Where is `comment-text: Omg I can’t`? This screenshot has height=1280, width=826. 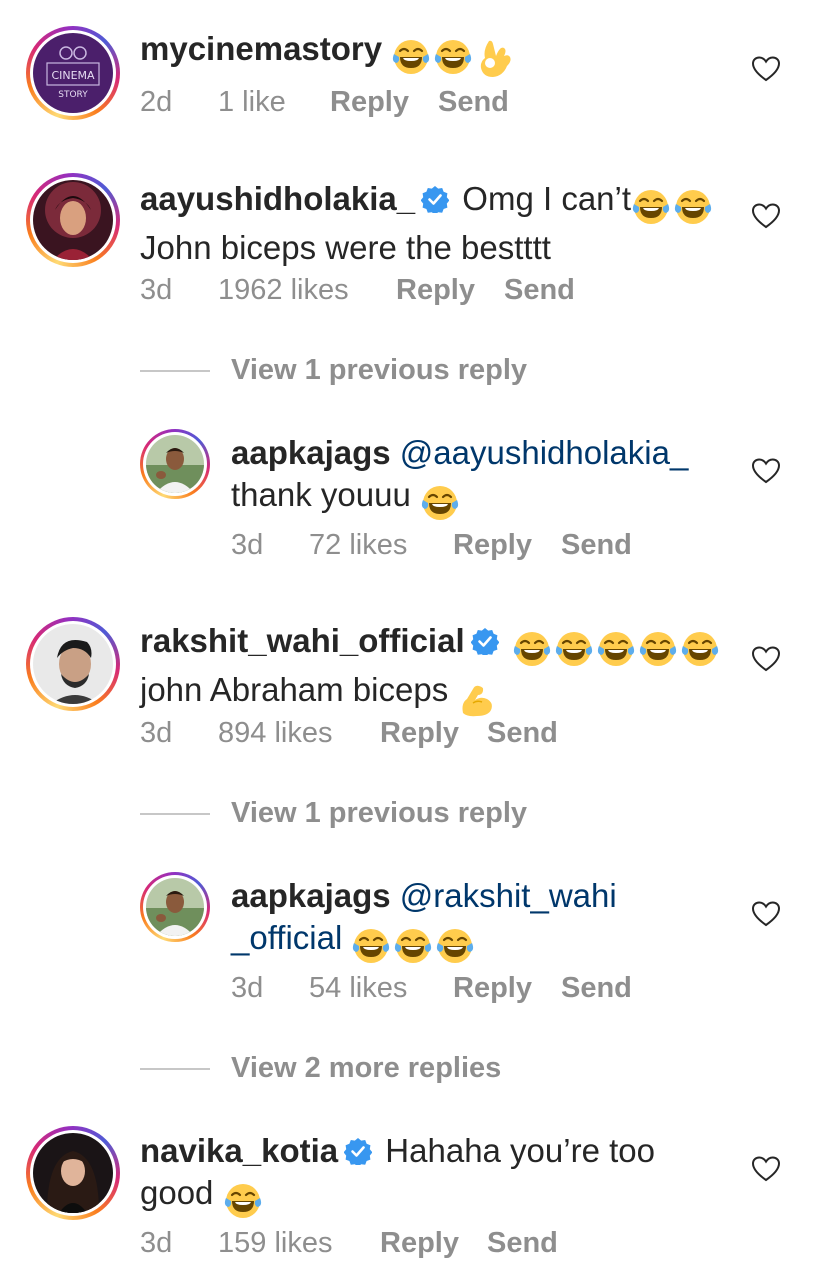
comment-text: Omg I can’t is located at coordinates (547, 198).